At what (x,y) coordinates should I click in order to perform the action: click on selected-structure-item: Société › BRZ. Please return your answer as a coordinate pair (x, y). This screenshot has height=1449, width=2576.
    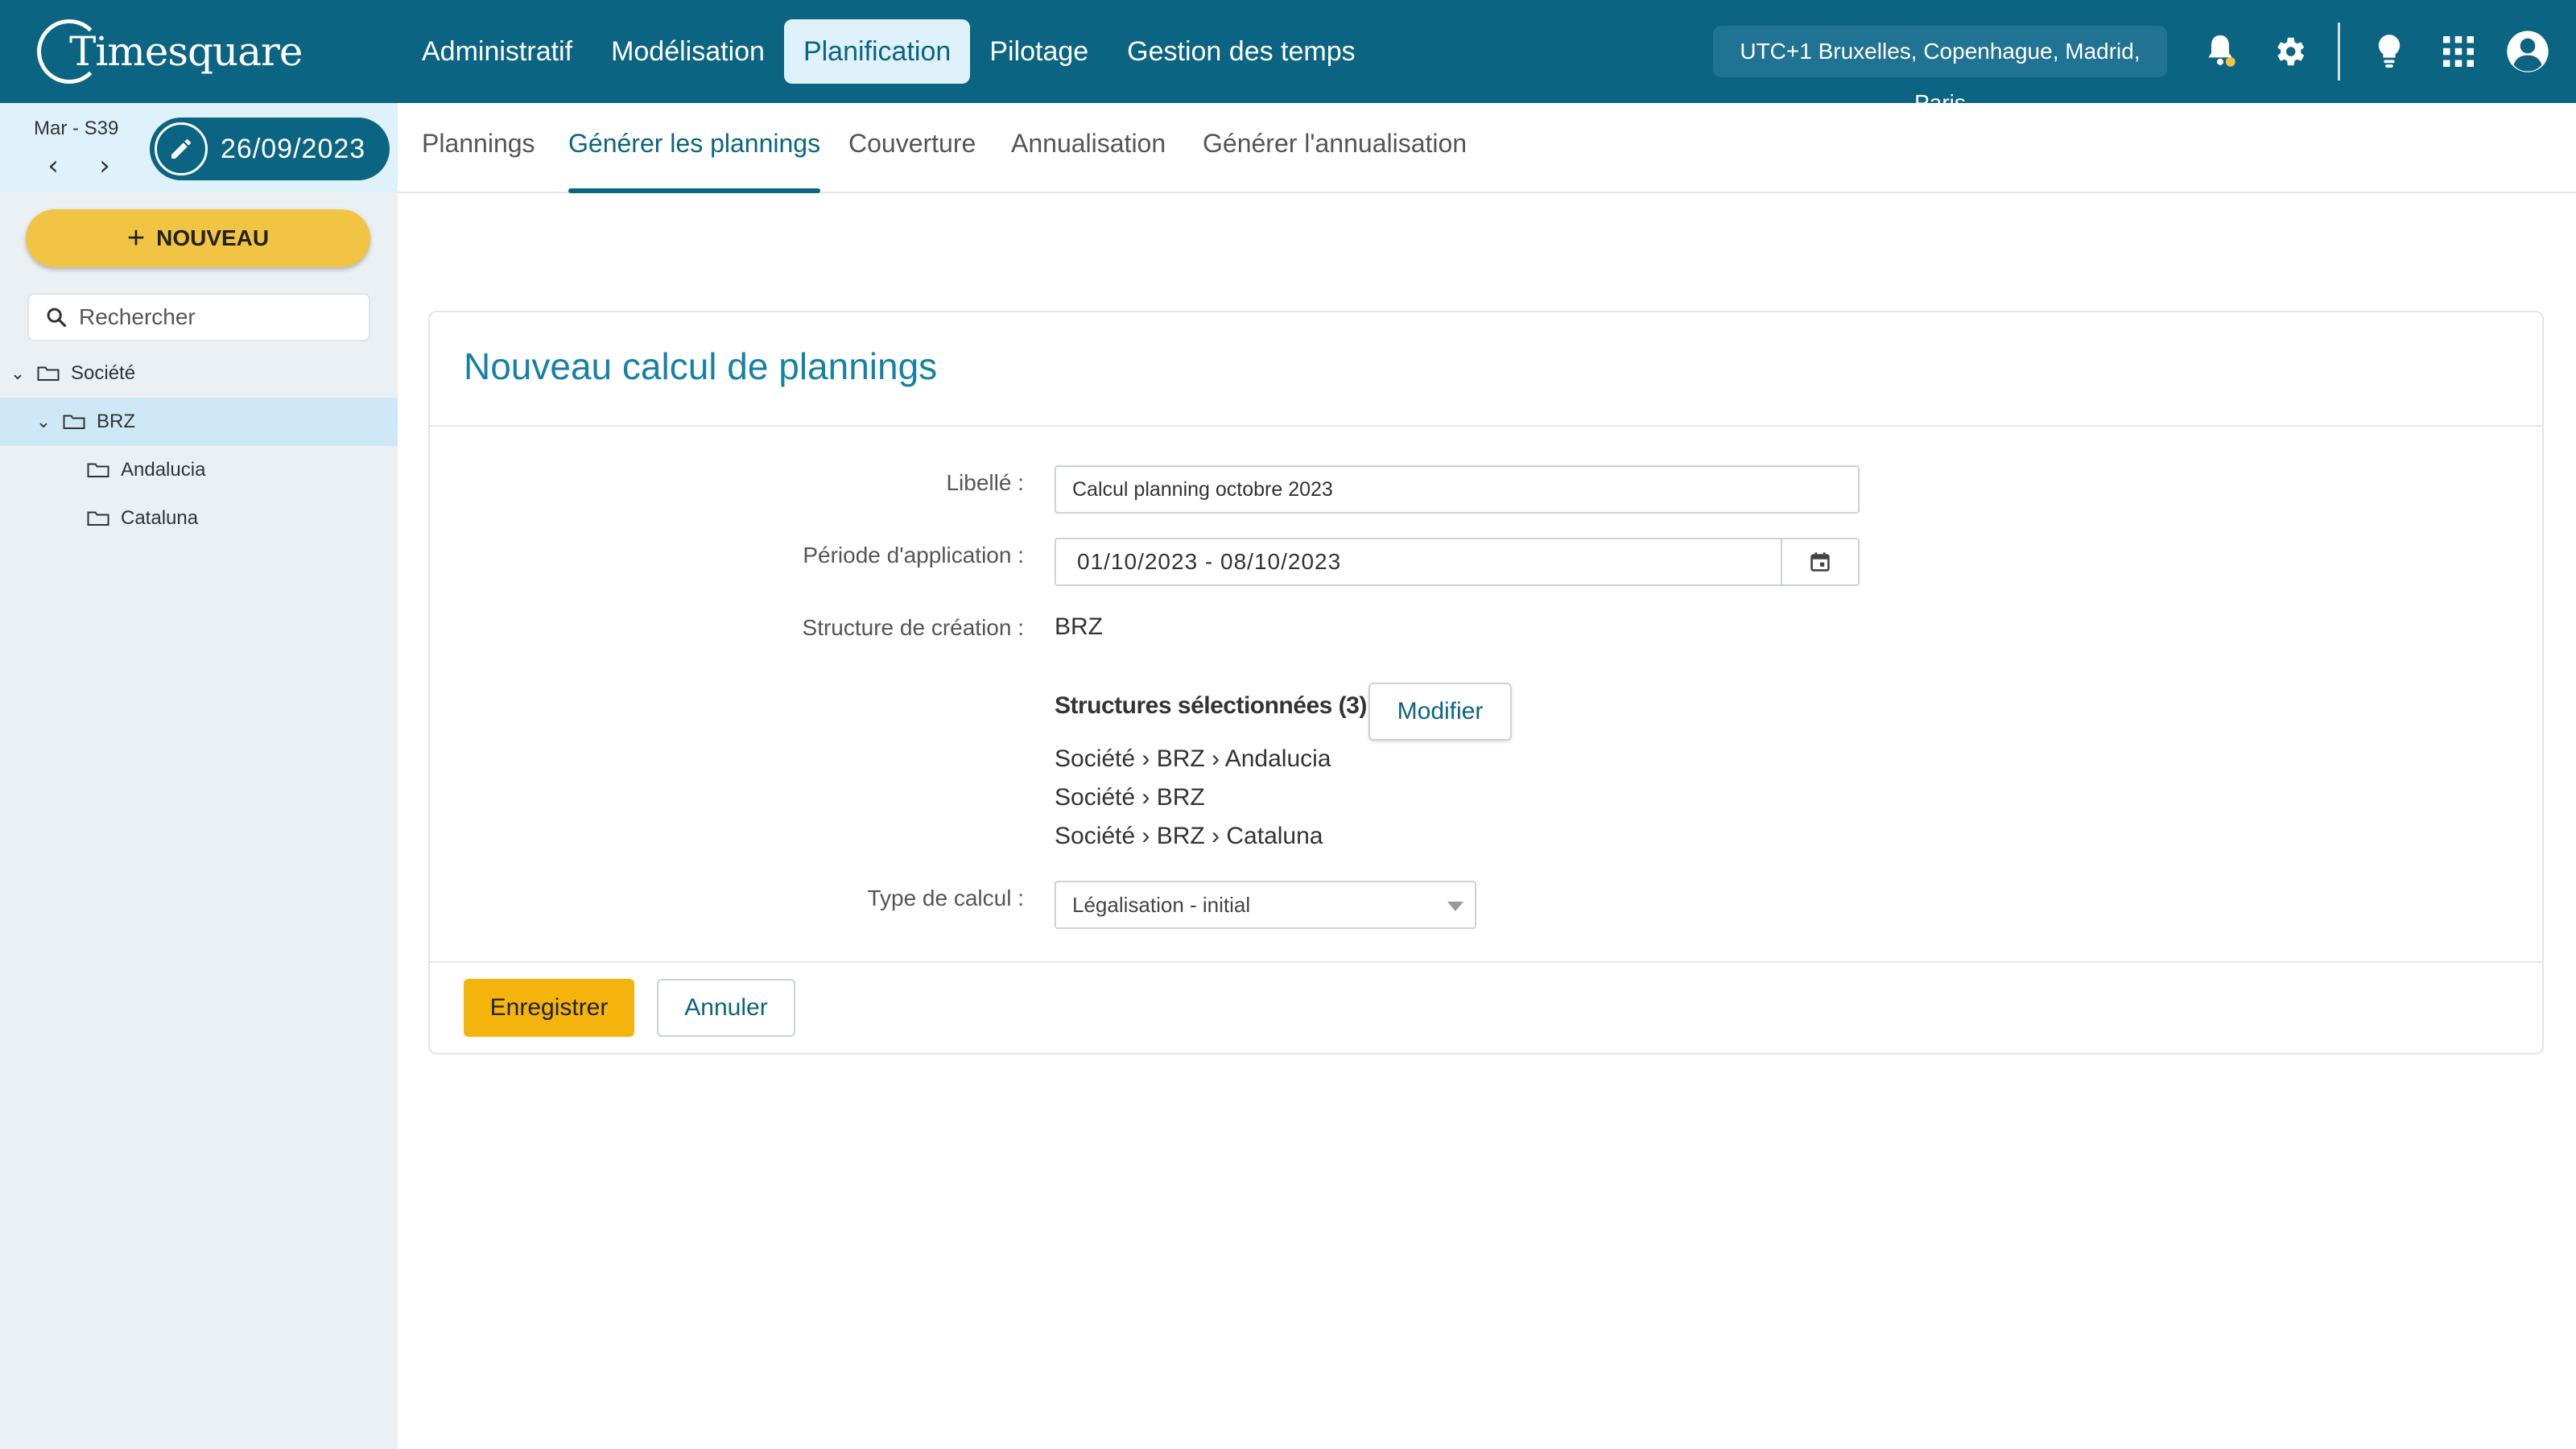
    Looking at the image, I should click on (1130, 797).